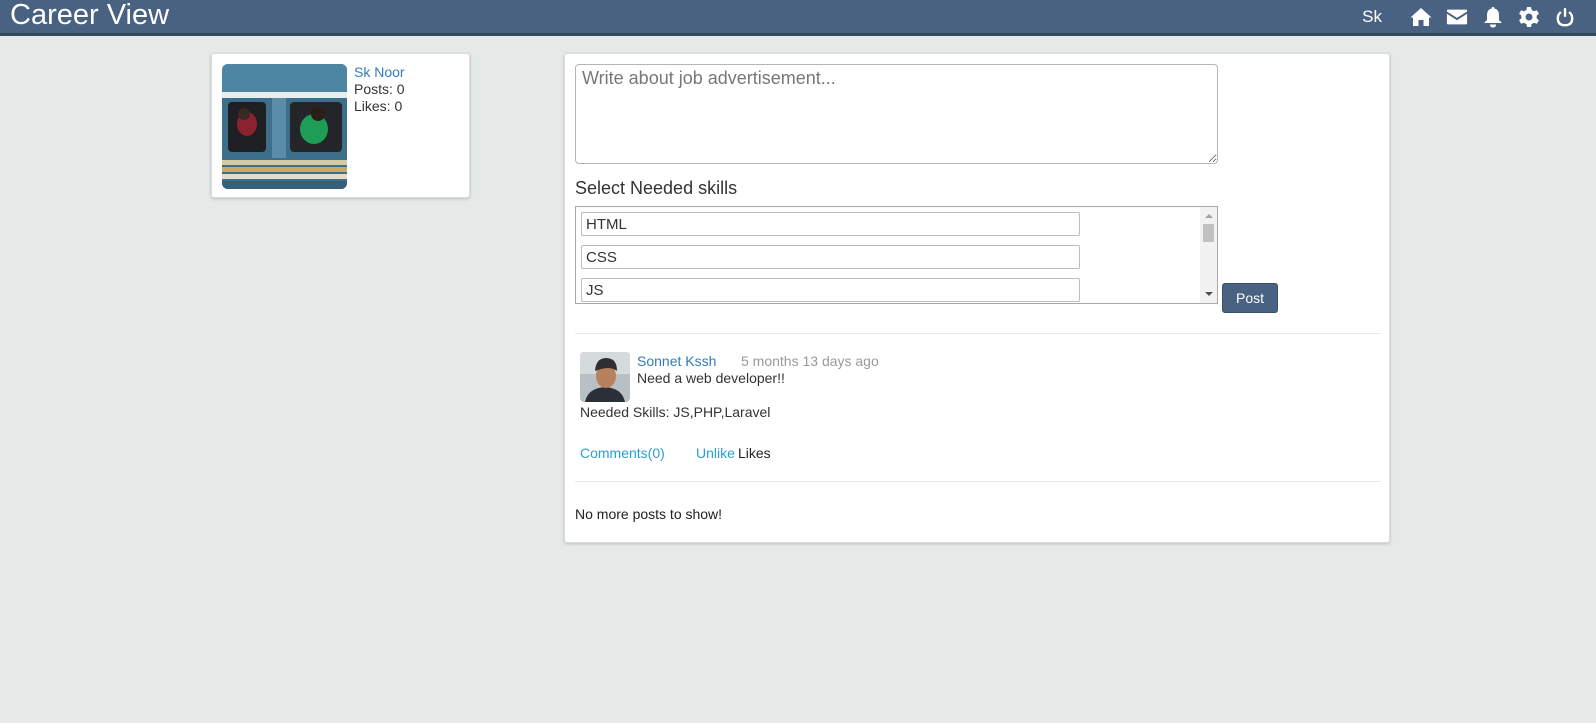 The height and width of the screenshot is (723, 1596). I want to click on skill-option-css, so click(830, 257).